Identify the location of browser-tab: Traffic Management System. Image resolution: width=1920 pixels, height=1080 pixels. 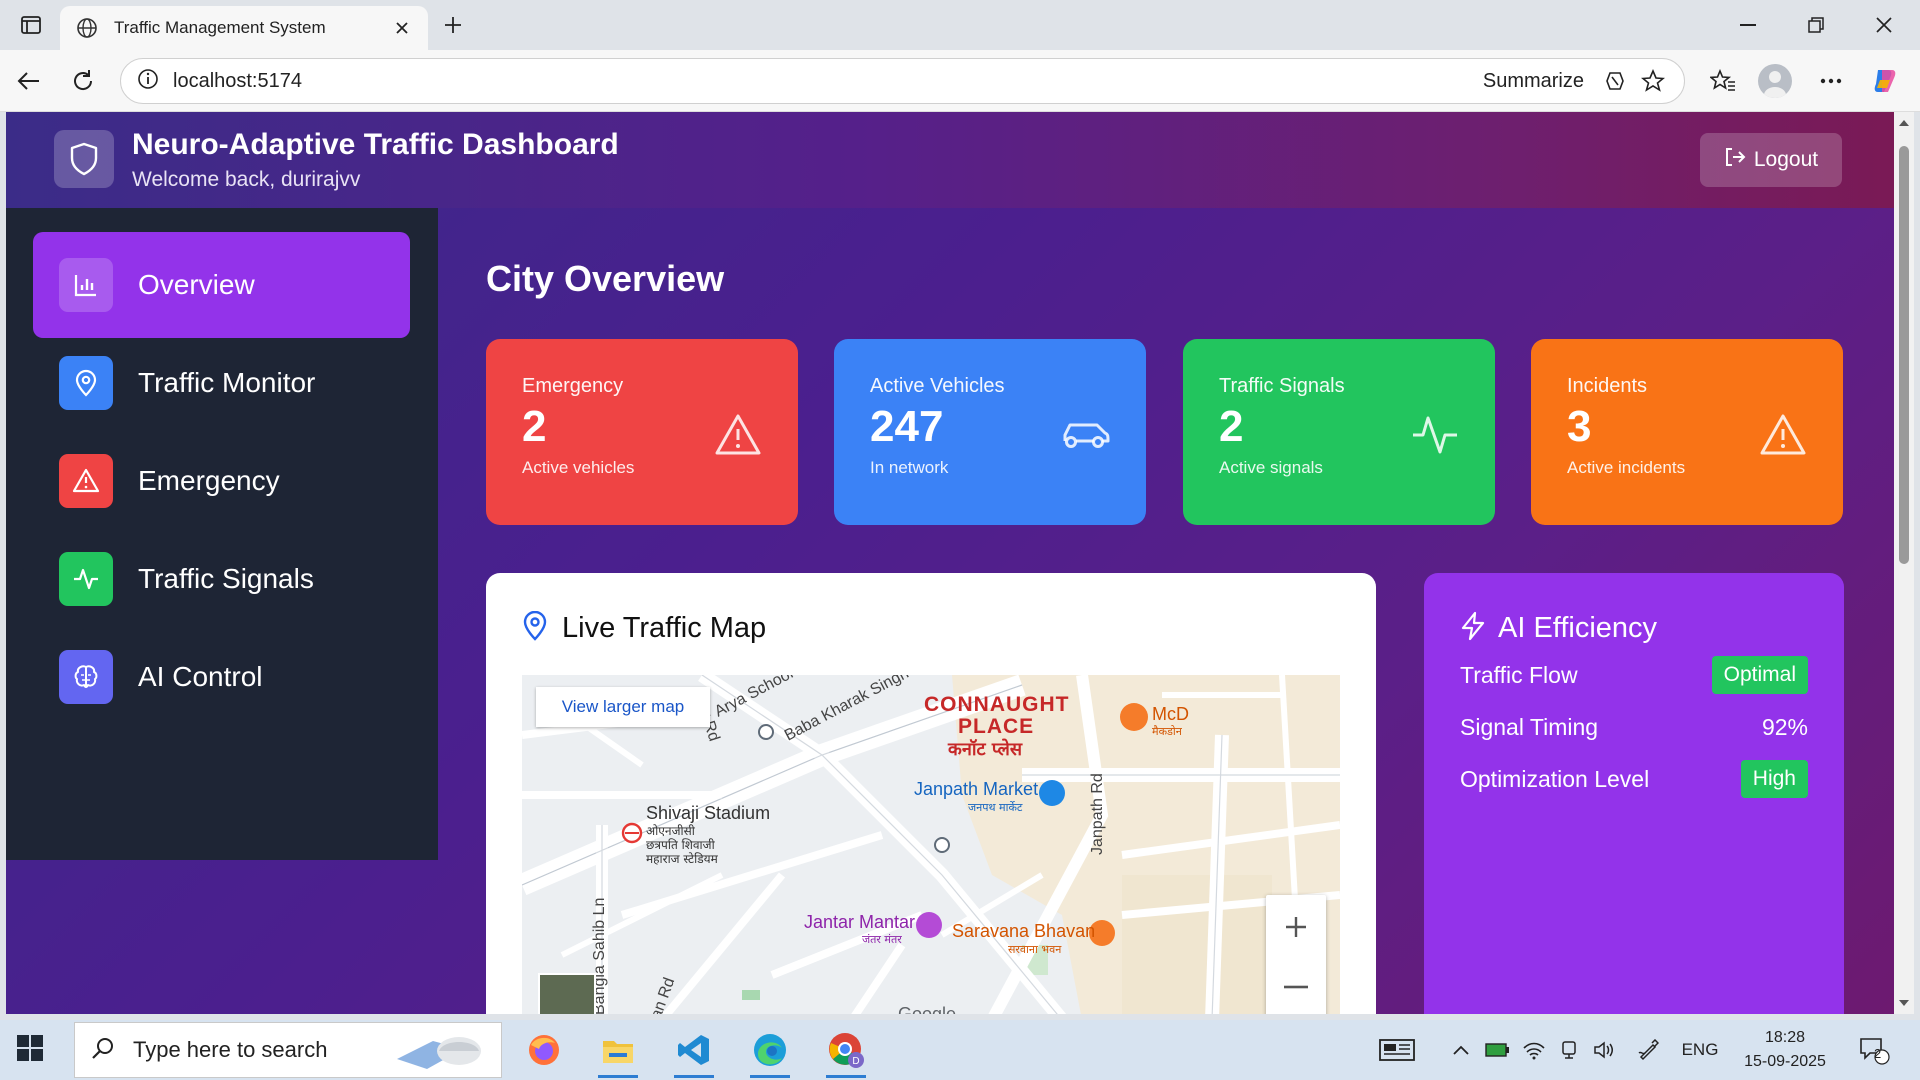
(244, 28).